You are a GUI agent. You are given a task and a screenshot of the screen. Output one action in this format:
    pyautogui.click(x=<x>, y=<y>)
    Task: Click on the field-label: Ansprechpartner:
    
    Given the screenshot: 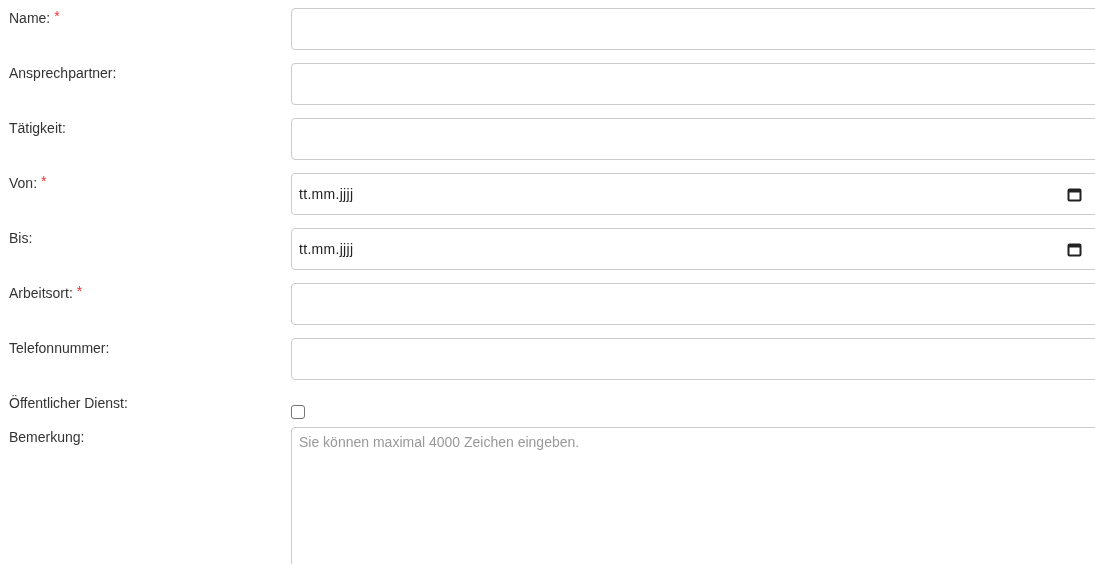 What is the action you would take?
    pyautogui.click(x=62, y=73)
    